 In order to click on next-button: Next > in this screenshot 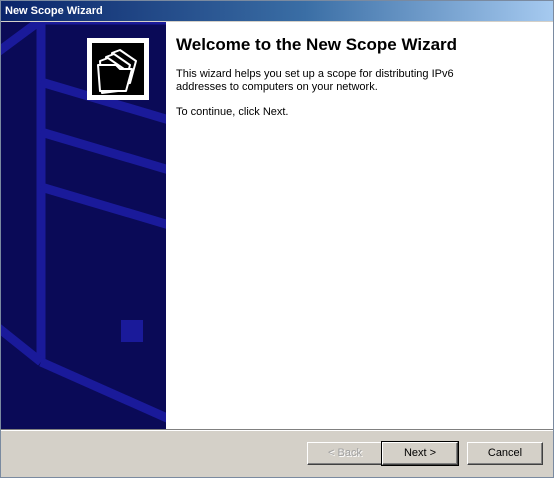, I will do `click(420, 453)`.